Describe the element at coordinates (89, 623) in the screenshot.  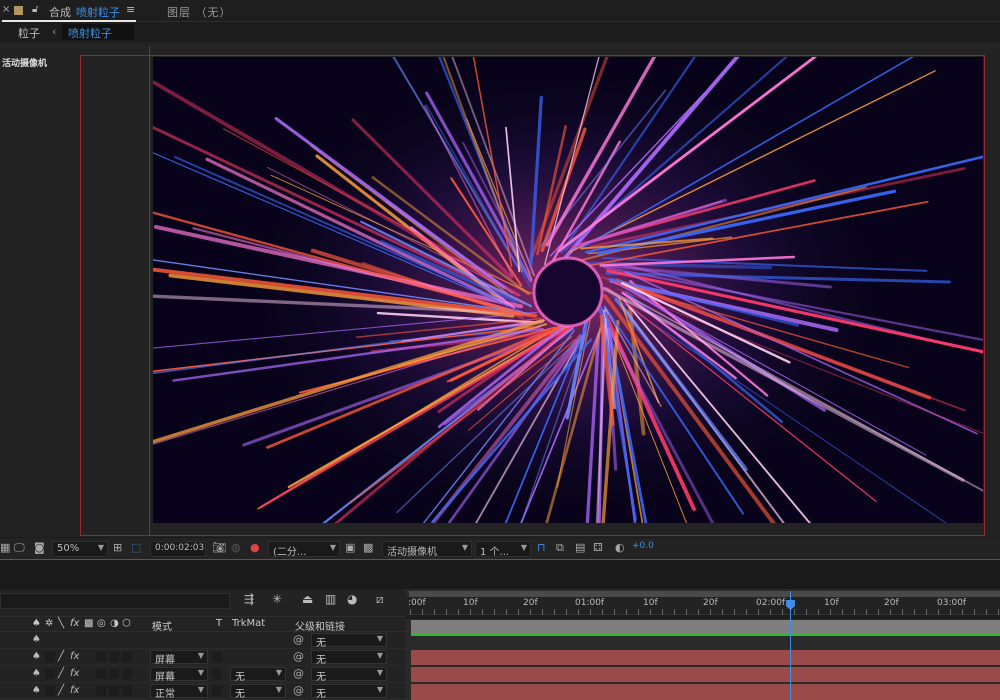
I see `frame-blend-column-icon: ▩` at that location.